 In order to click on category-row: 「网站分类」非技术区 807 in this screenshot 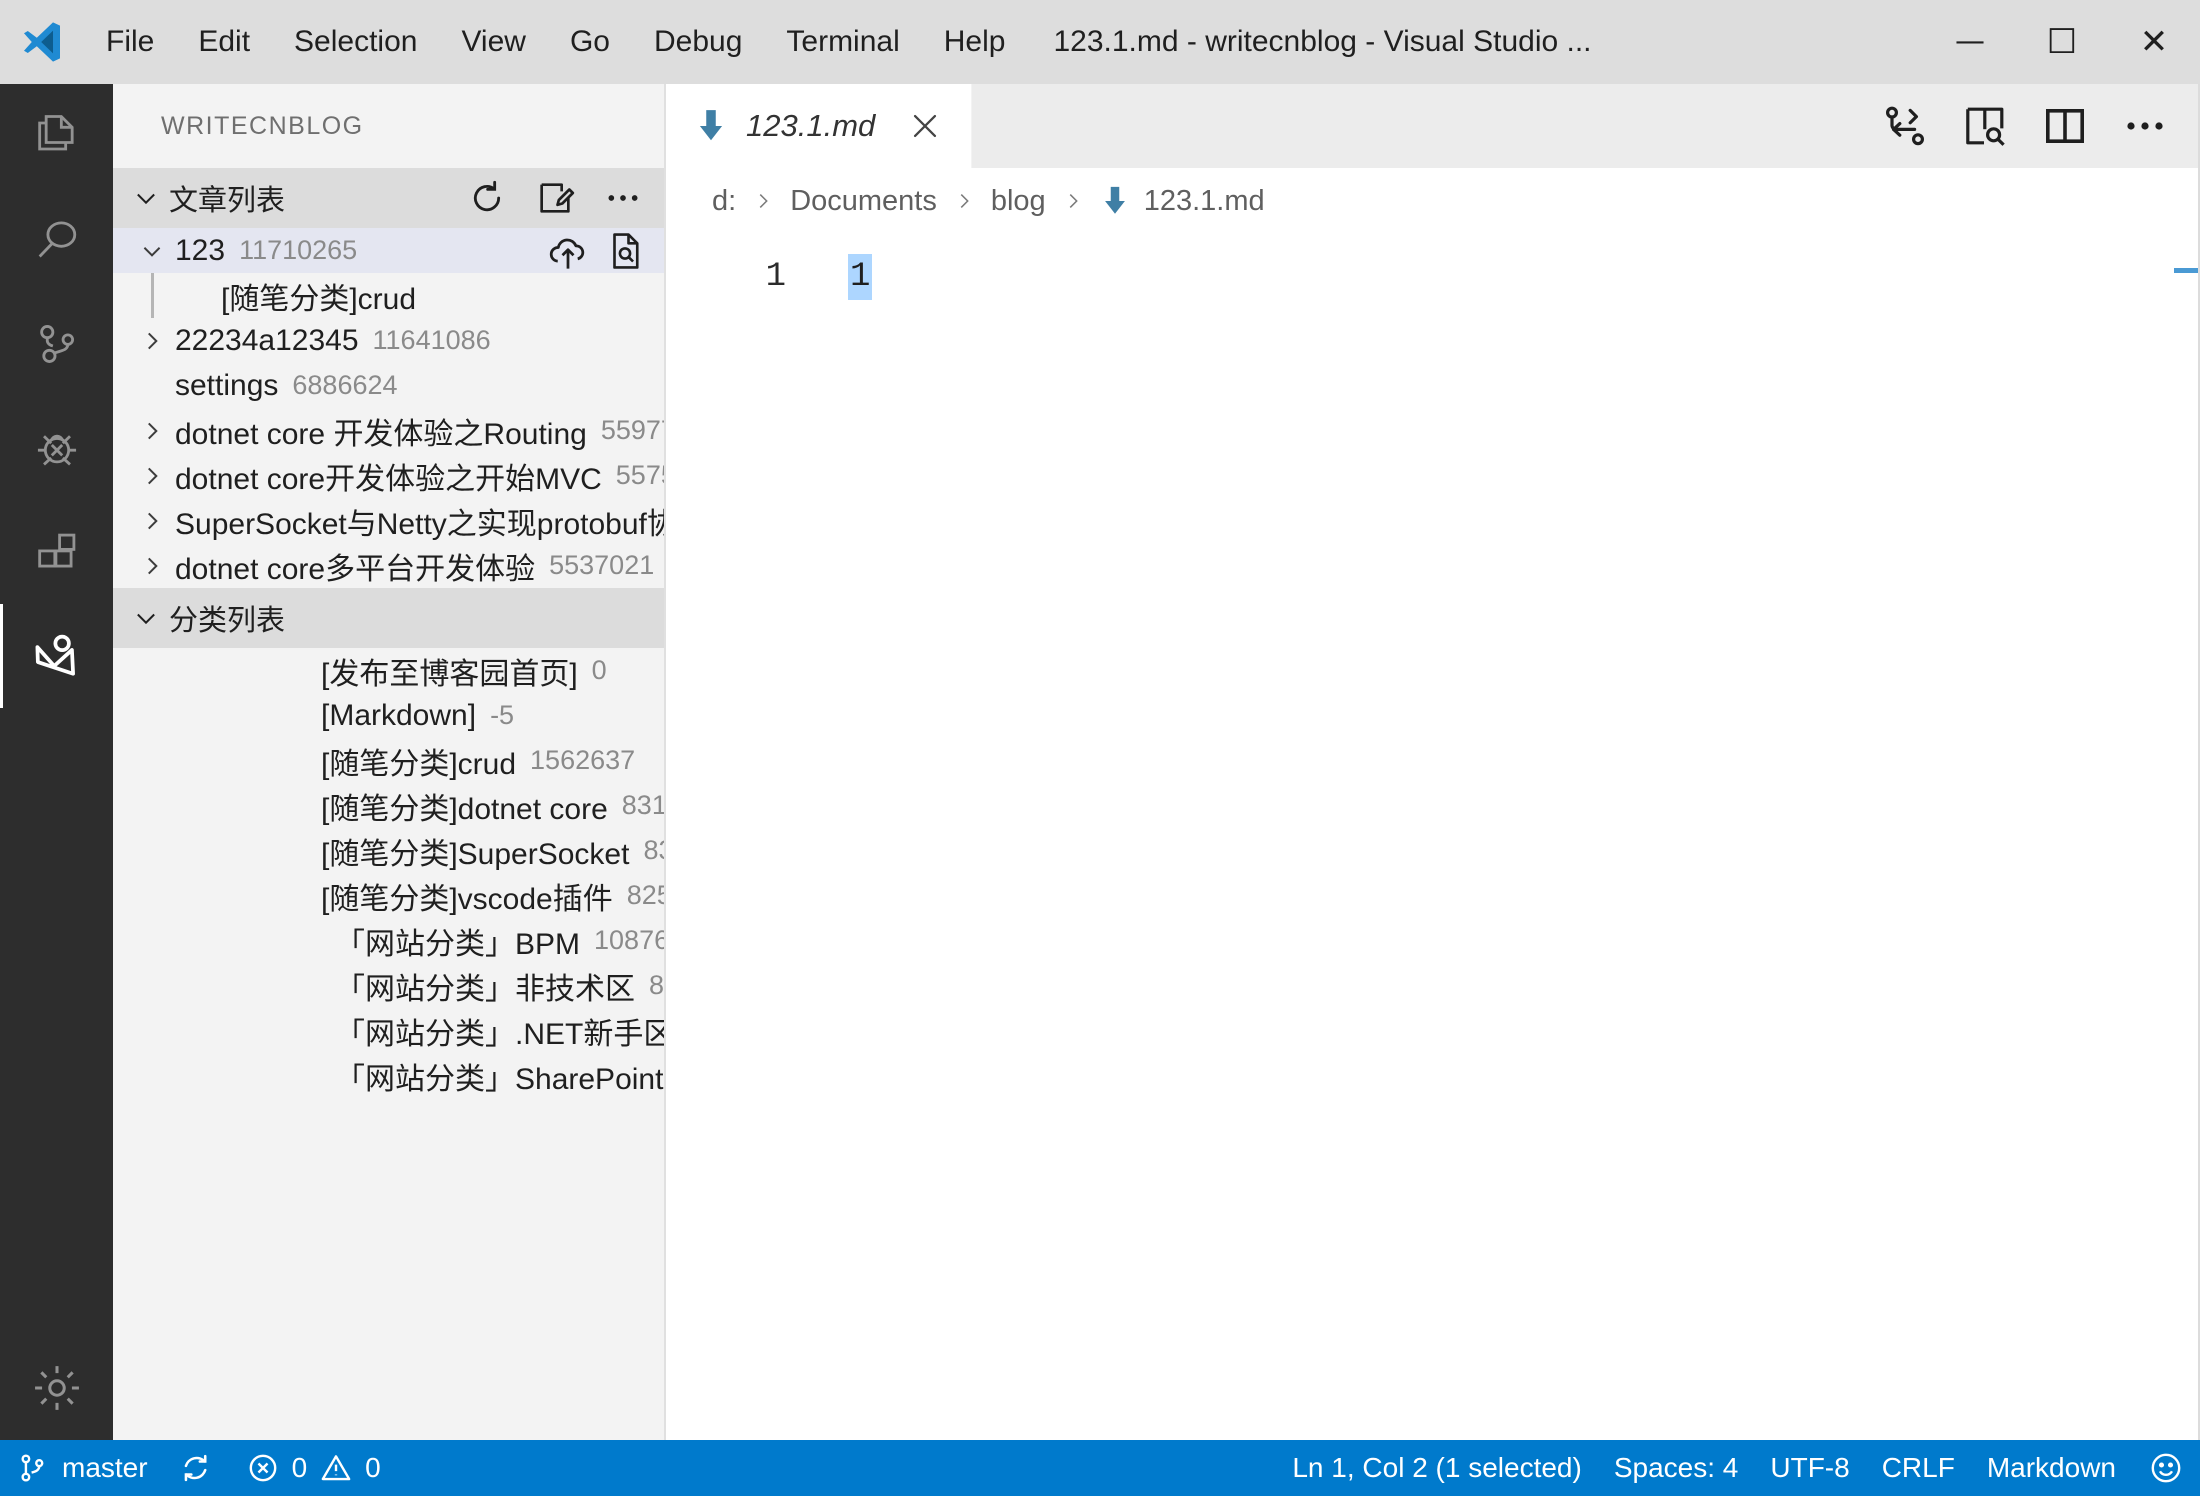, I will do `click(389, 985)`.